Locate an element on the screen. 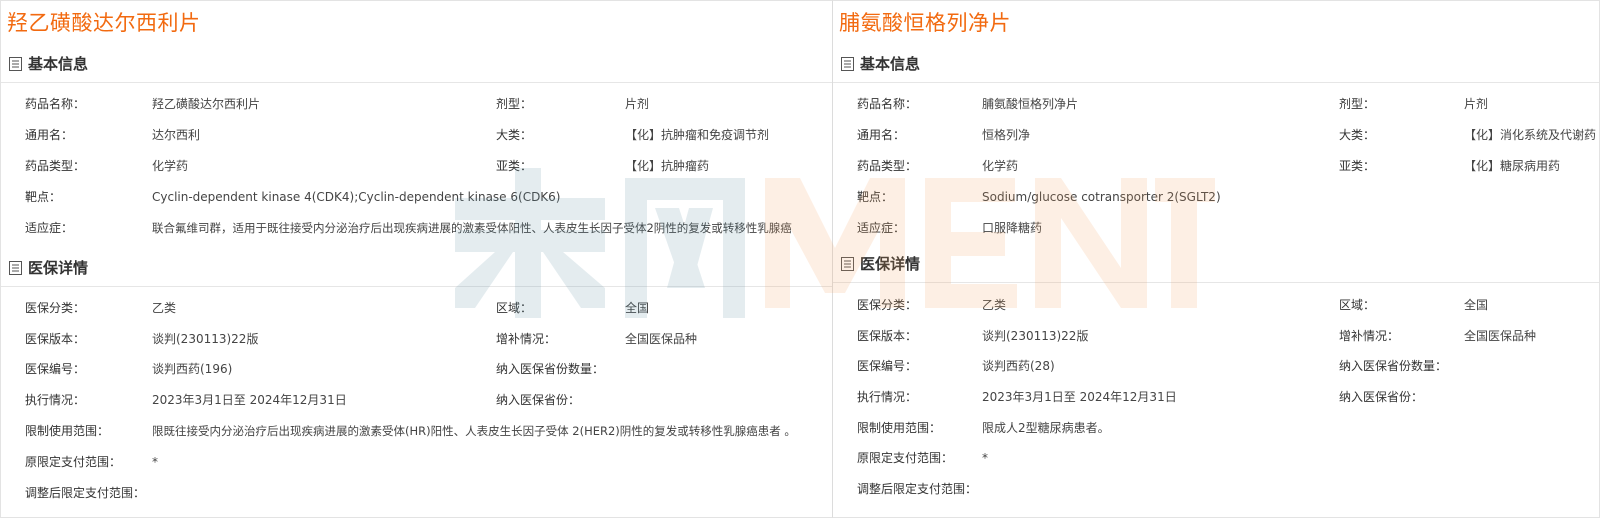 The image size is (1600, 518). field-row: 药品名称： 脯氨酸恒格列净片 剂型： 片剂 is located at coordinates (1216, 104).